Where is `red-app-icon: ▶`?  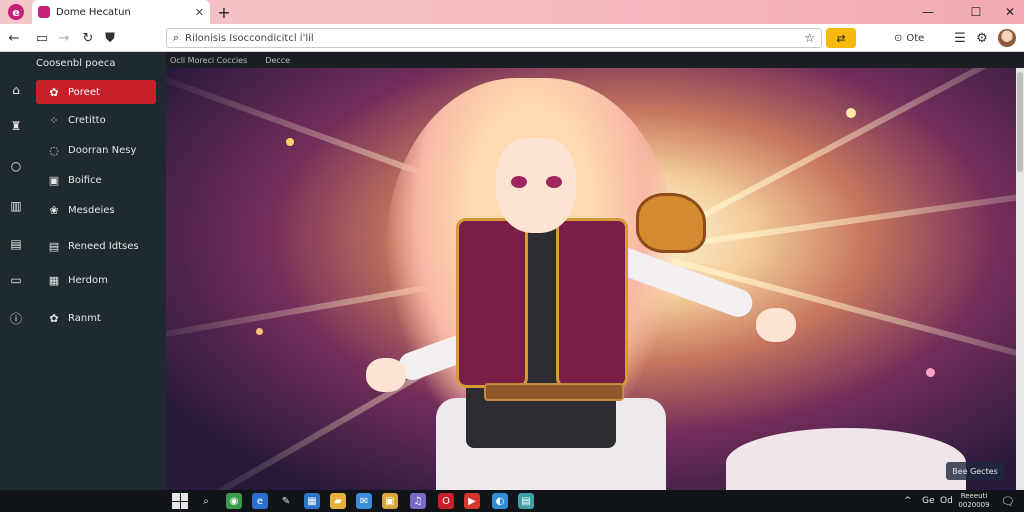
red-app-icon: ▶ is located at coordinates (472, 501).